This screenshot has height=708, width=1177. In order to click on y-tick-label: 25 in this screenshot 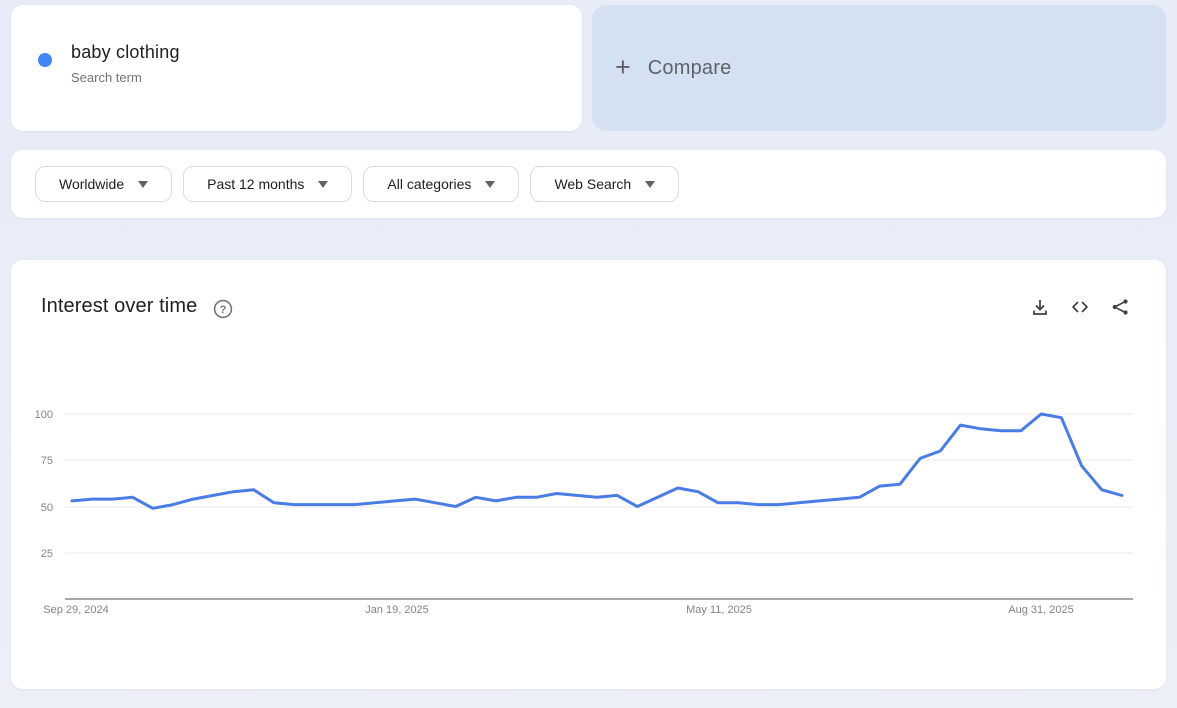, I will do `click(47, 554)`.